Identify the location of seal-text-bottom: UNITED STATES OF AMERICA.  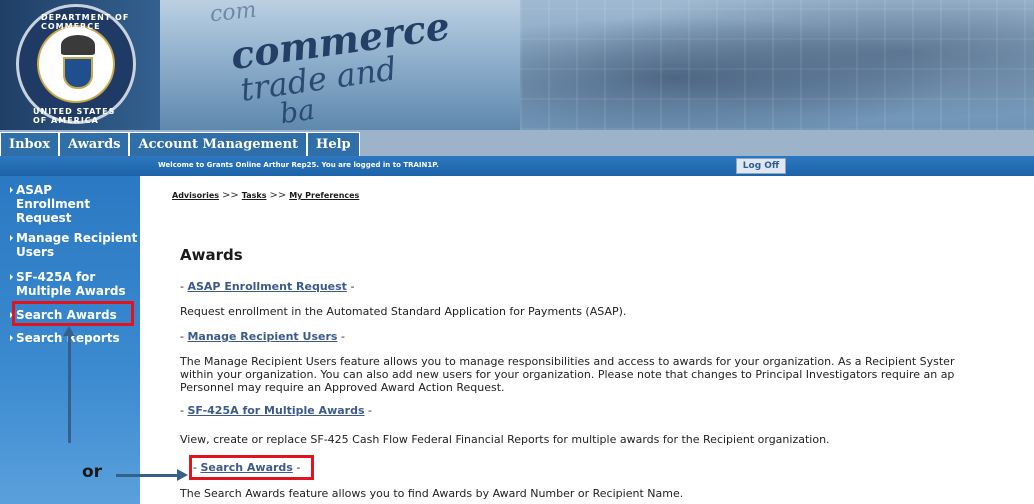
(74, 116).